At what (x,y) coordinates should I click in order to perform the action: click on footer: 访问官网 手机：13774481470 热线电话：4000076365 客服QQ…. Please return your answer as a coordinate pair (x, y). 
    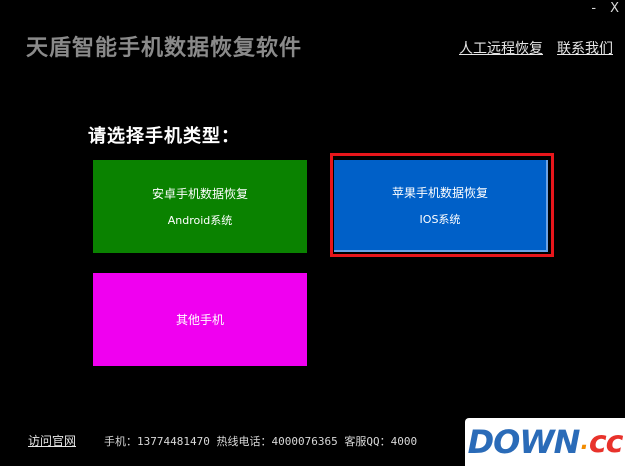
    Looking at the image, I should click on (222, 440).